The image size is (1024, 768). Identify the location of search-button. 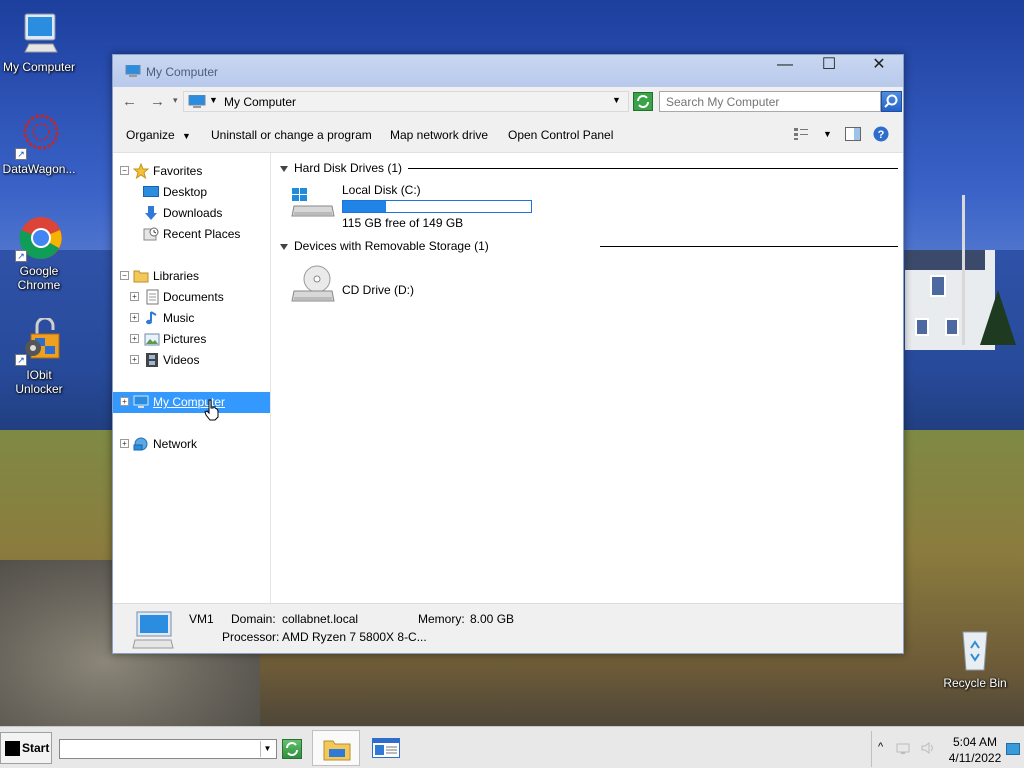
(891, 101).